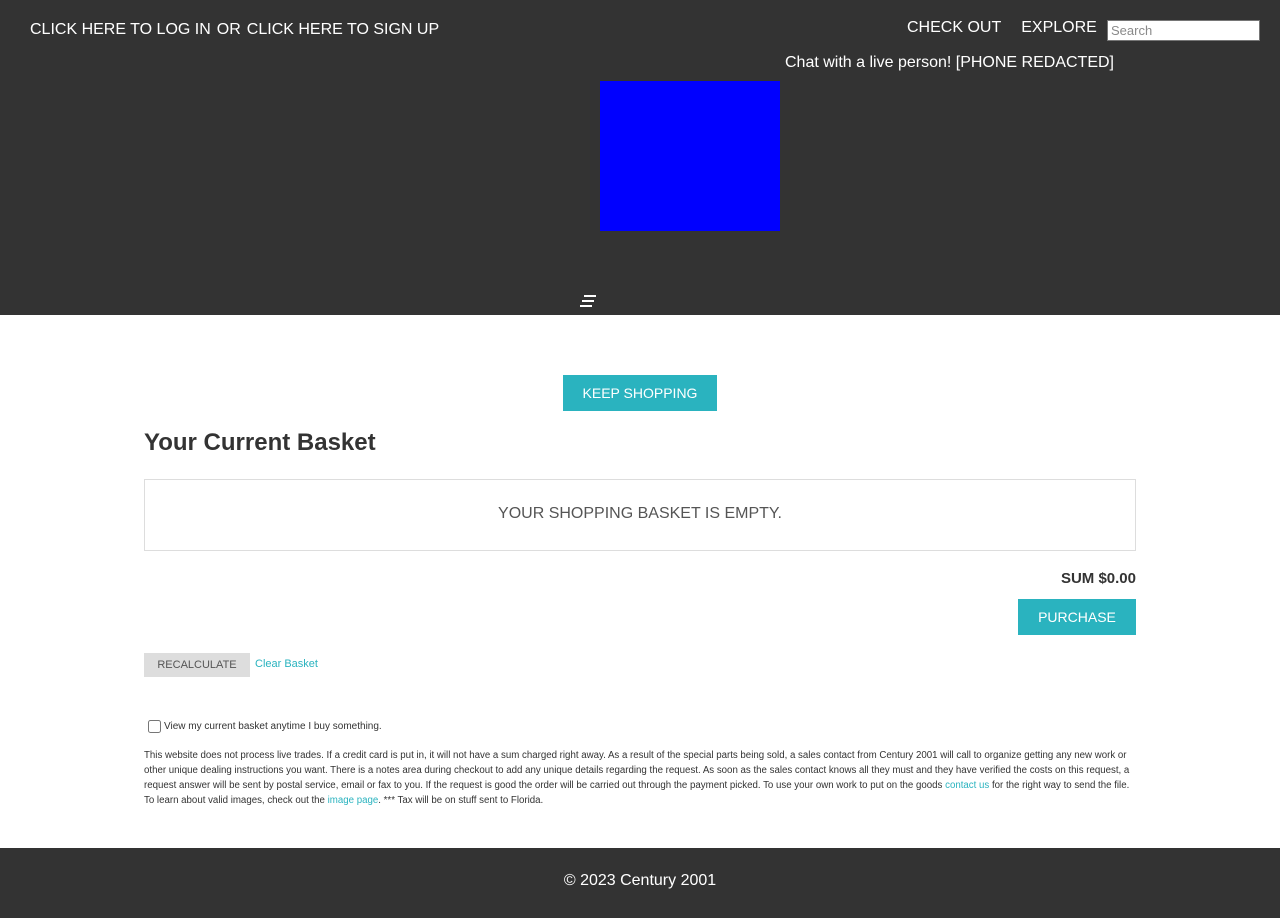  Describe the element at coordinates (154, 726) in the screenshot. I see `view-basket-checkbox` at that location.